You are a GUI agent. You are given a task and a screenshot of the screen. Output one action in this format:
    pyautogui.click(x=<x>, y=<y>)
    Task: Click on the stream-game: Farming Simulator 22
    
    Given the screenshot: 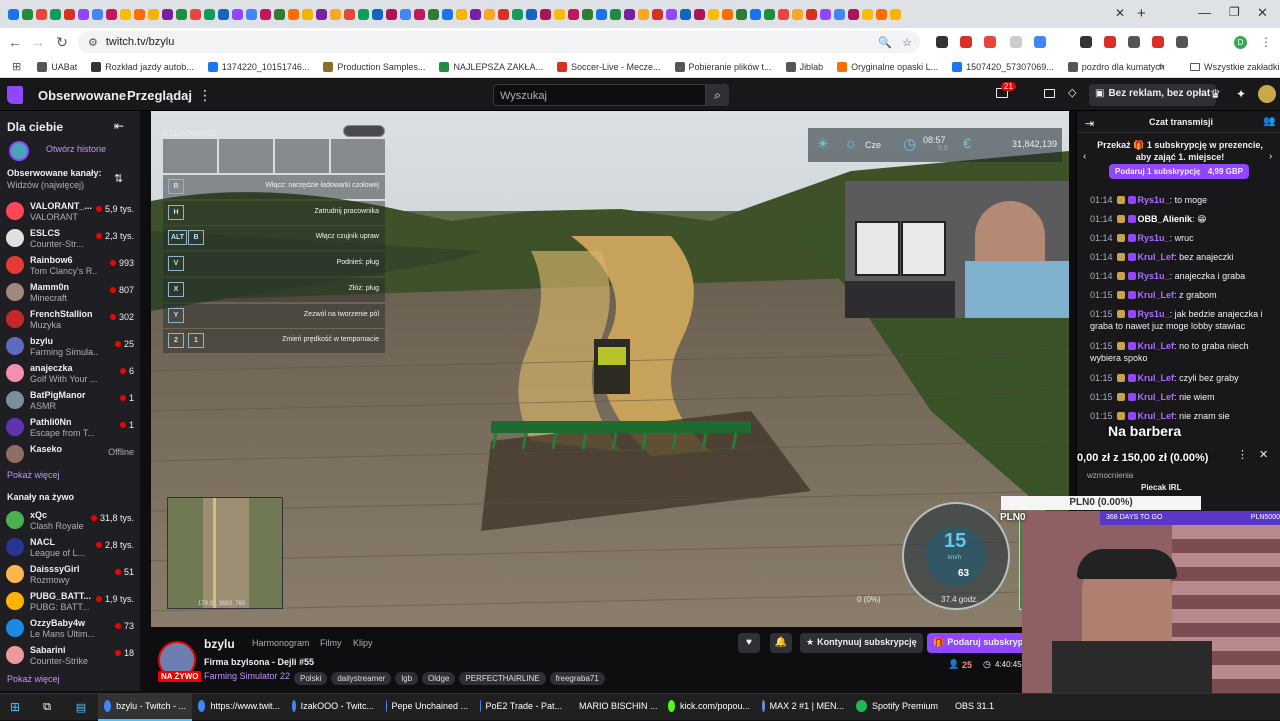 What is the action you would take?
    pyautogui.click(x=247, y=676)
    